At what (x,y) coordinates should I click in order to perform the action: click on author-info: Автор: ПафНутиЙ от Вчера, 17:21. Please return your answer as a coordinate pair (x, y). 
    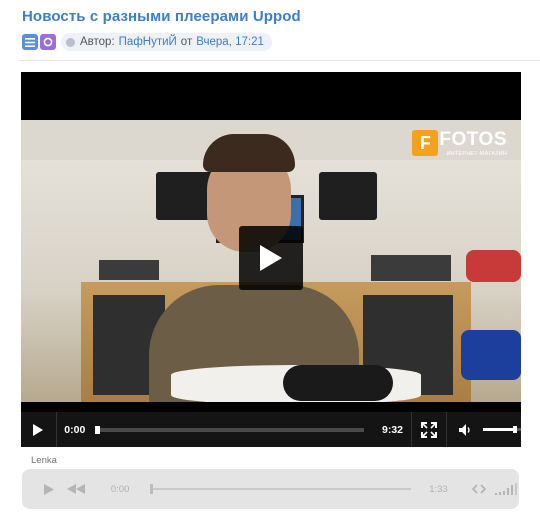
    Looking at the image, I should click on (166, 42).